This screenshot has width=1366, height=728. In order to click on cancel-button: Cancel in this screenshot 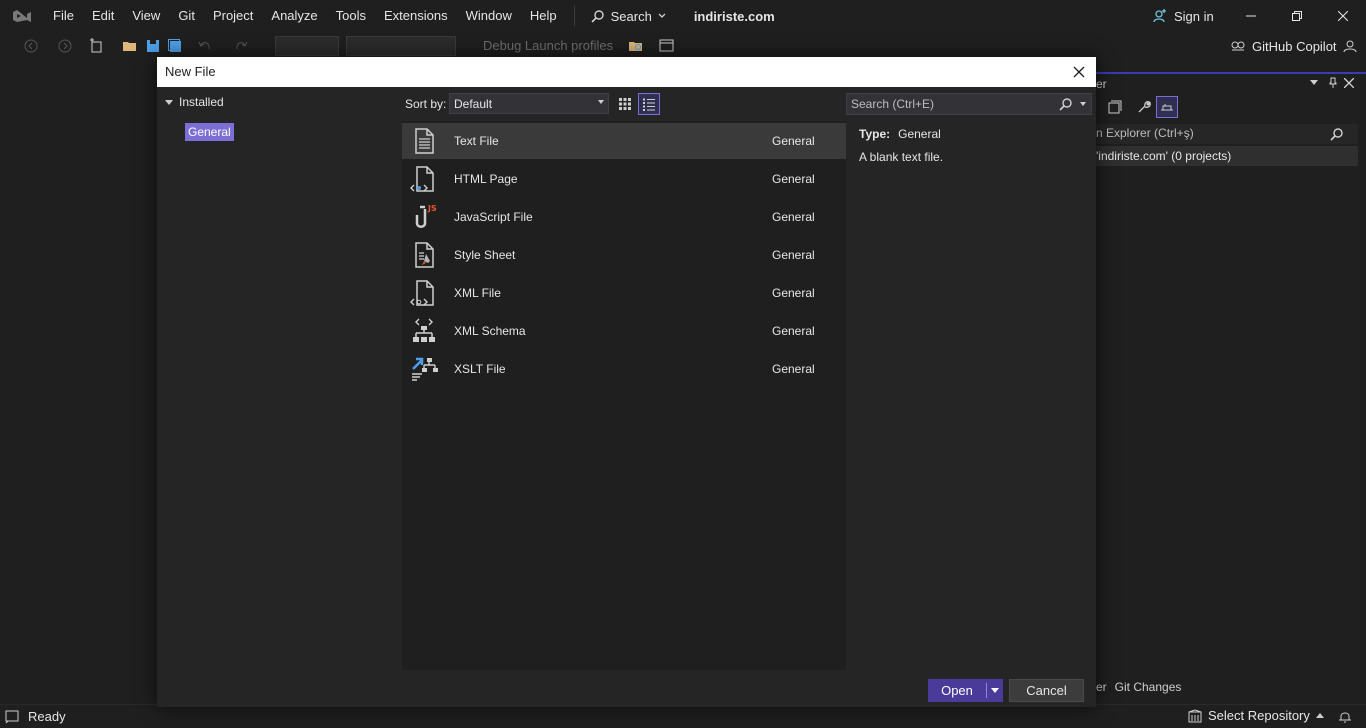, I will do `click(1046, 690)`.